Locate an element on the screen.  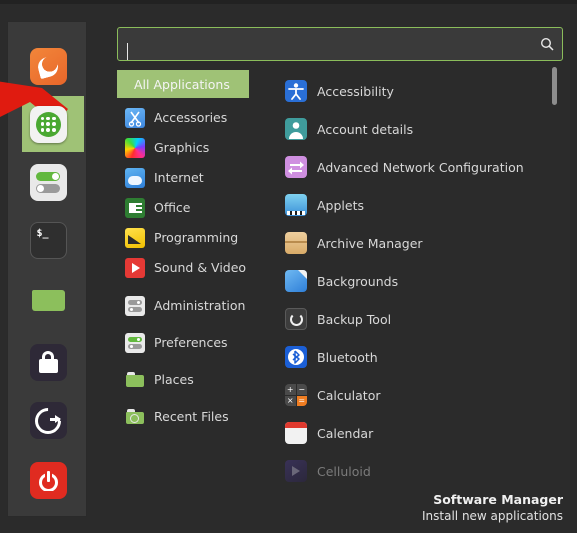
search-icon is located at coordinates (547, 44).